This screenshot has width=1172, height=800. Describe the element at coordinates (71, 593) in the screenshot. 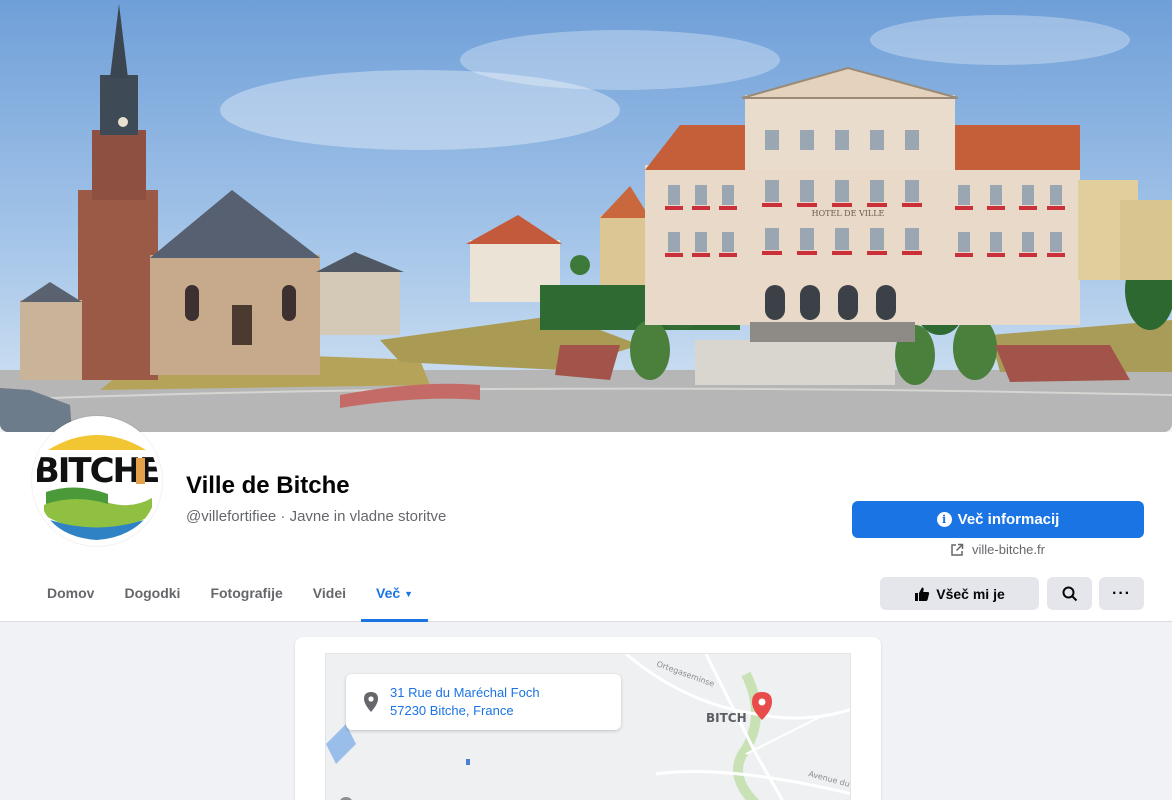

I see `tab-label: Domov` at that location.